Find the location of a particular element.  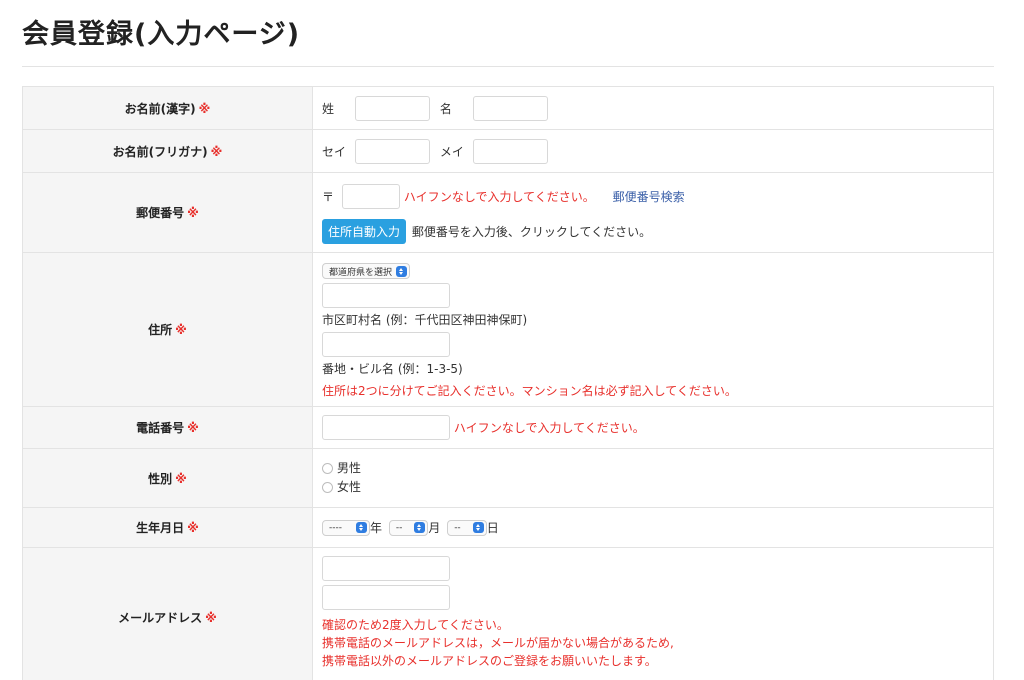

label-text: お名前(漢字) is located at coordinates (160, 108).